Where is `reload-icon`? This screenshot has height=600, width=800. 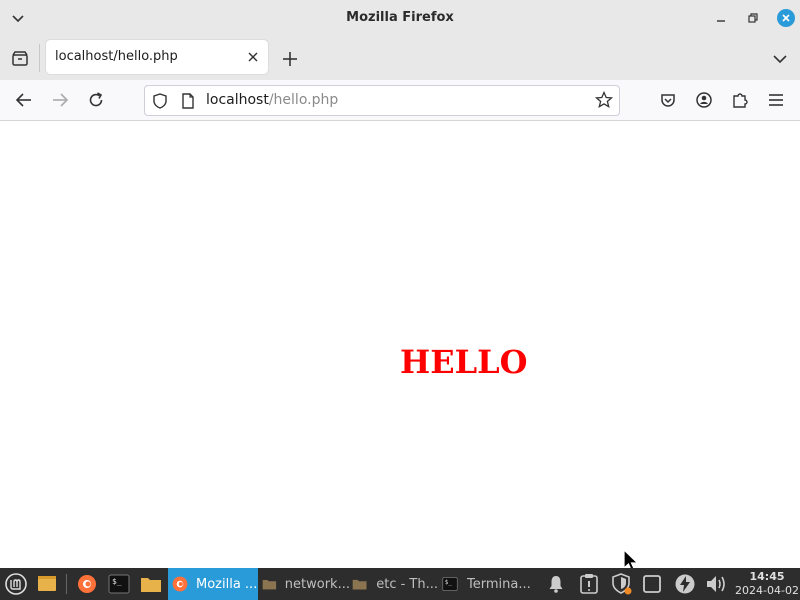 reload-icon is located at coordinates (96, 100).